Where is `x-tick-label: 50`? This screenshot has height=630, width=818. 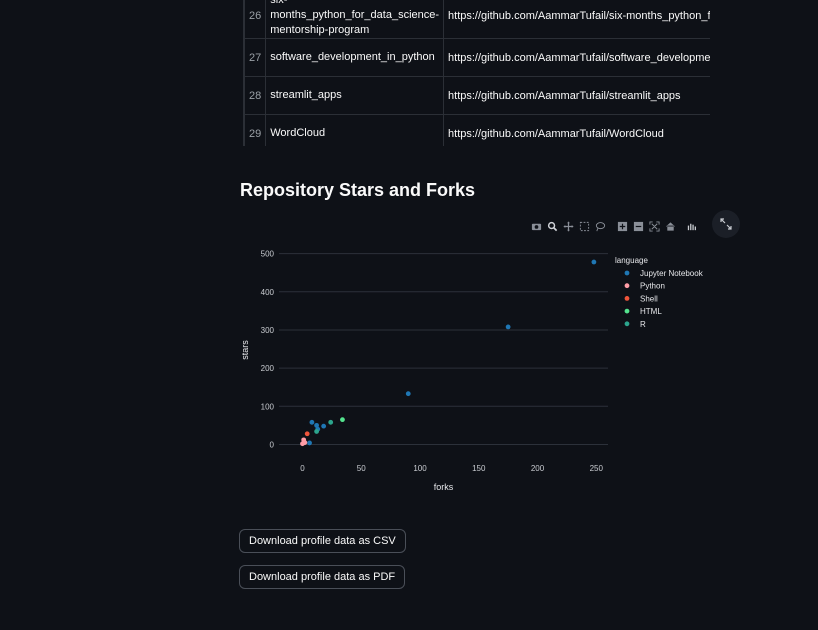
x-tick-label: 50 is located at coordinates (361, 468).